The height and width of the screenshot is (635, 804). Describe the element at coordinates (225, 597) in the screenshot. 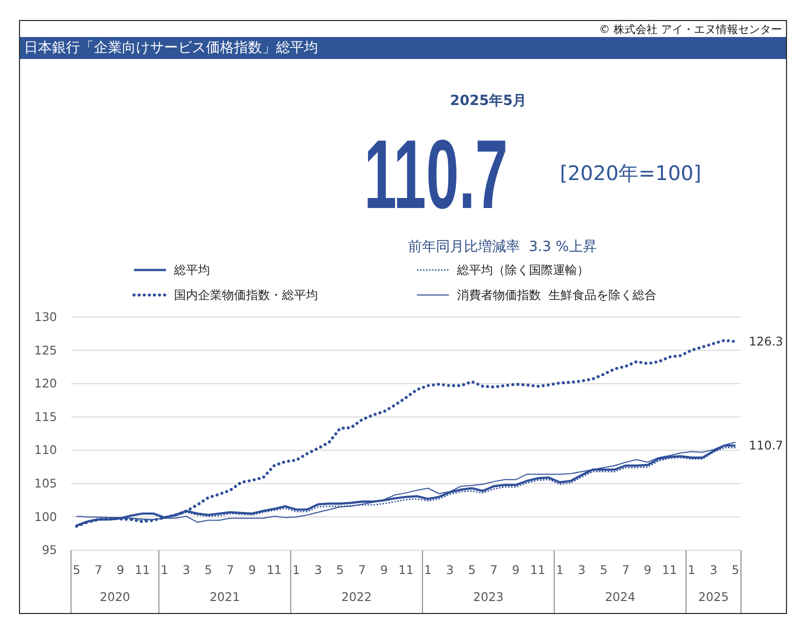

I see `year-label: 2021` at that location.